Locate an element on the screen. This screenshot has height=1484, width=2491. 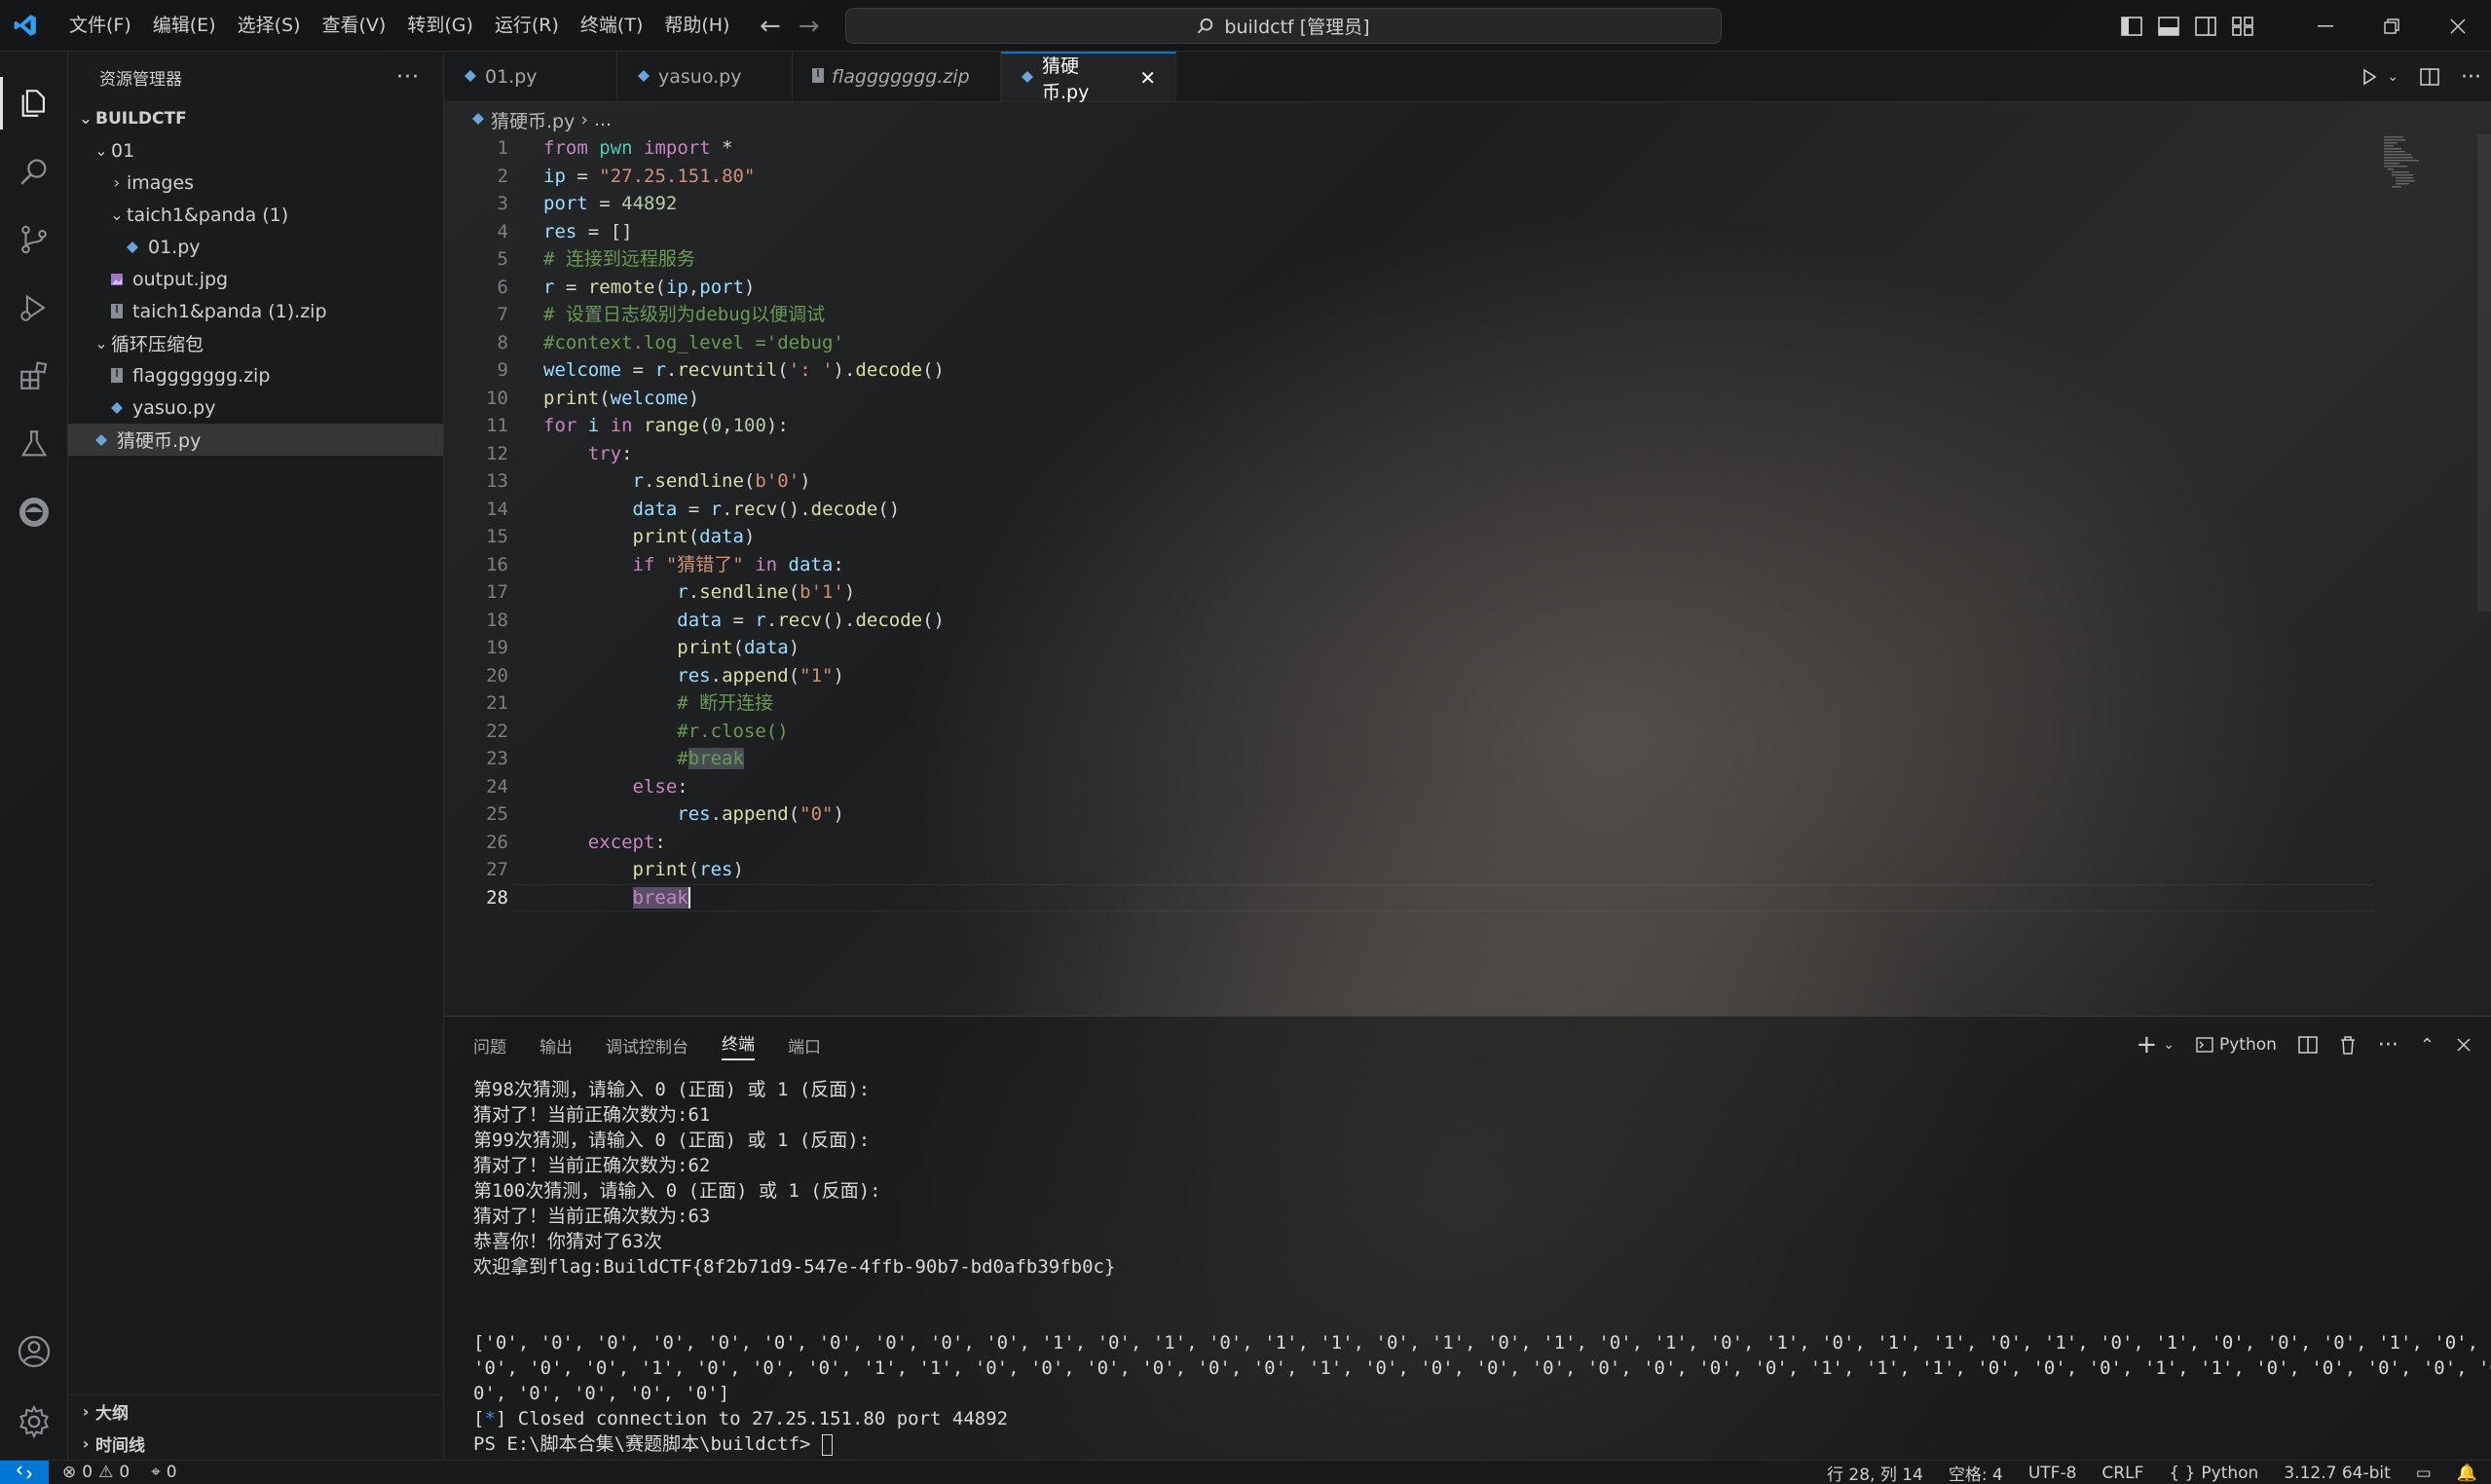
remote-explorer-icon is located at coordinates (34, 512).